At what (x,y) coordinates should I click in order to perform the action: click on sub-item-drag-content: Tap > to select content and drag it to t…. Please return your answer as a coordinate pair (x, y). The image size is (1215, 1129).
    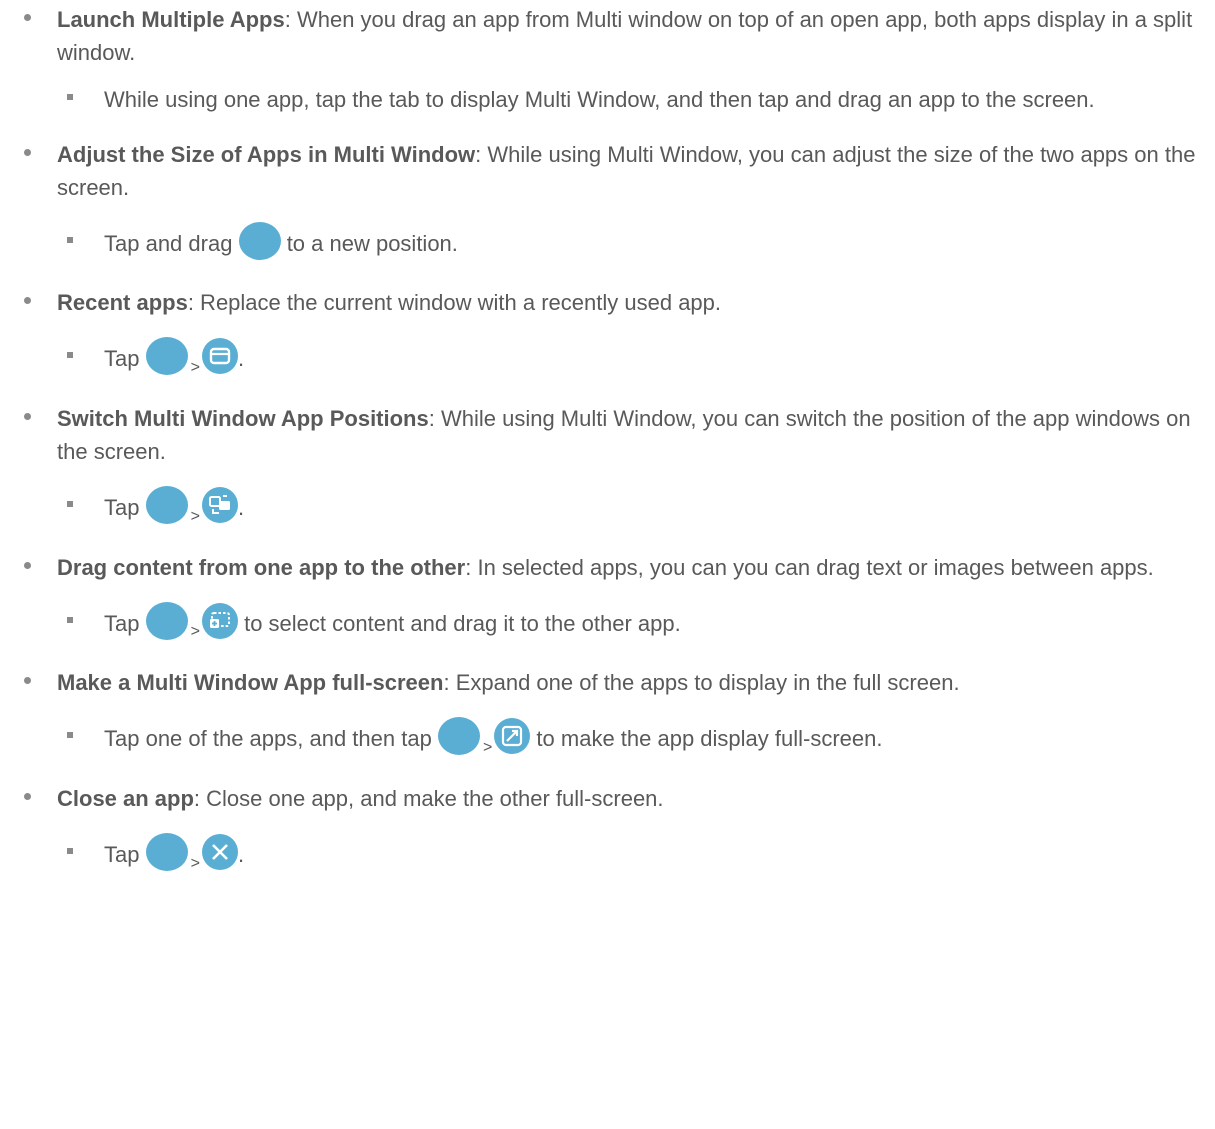
    Looking at the image, I should click on (607, 623).